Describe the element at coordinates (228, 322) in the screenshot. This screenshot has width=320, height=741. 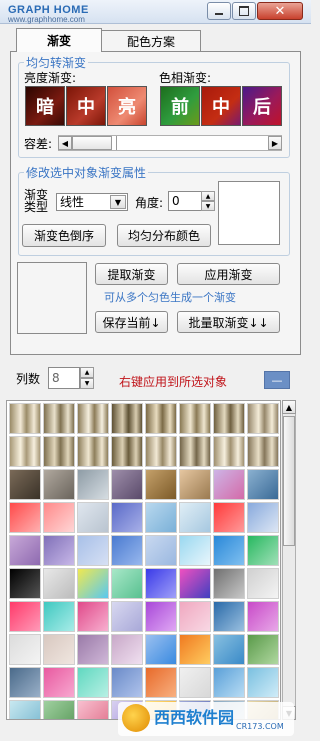
I see `batch-extract-button: 批量取渐变↓↓` at that location.